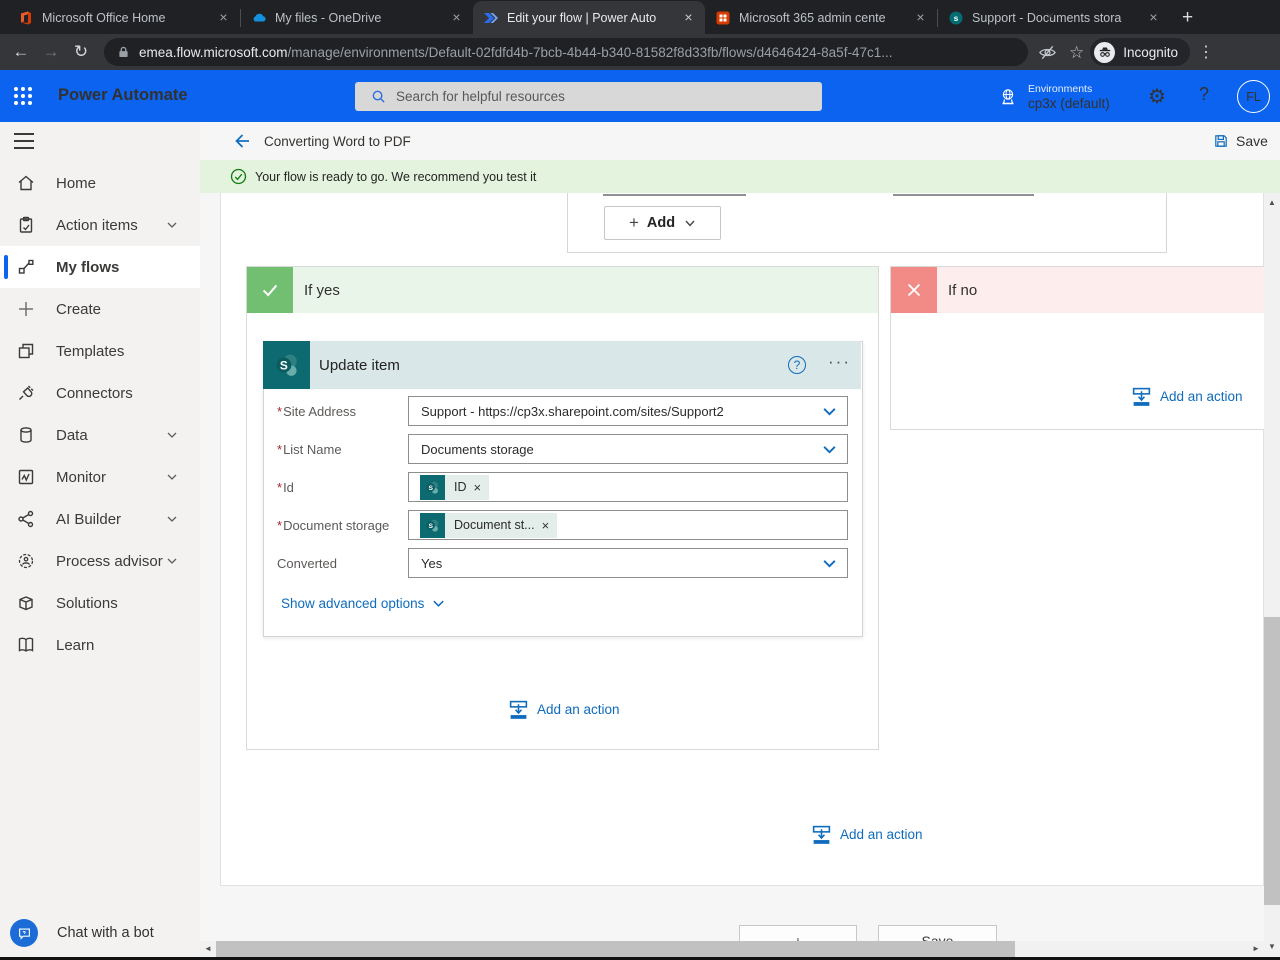 The height and width of the screenshot is (960, 1280). I want to click on incognito-badge: Incognito, so click(1140, 52).